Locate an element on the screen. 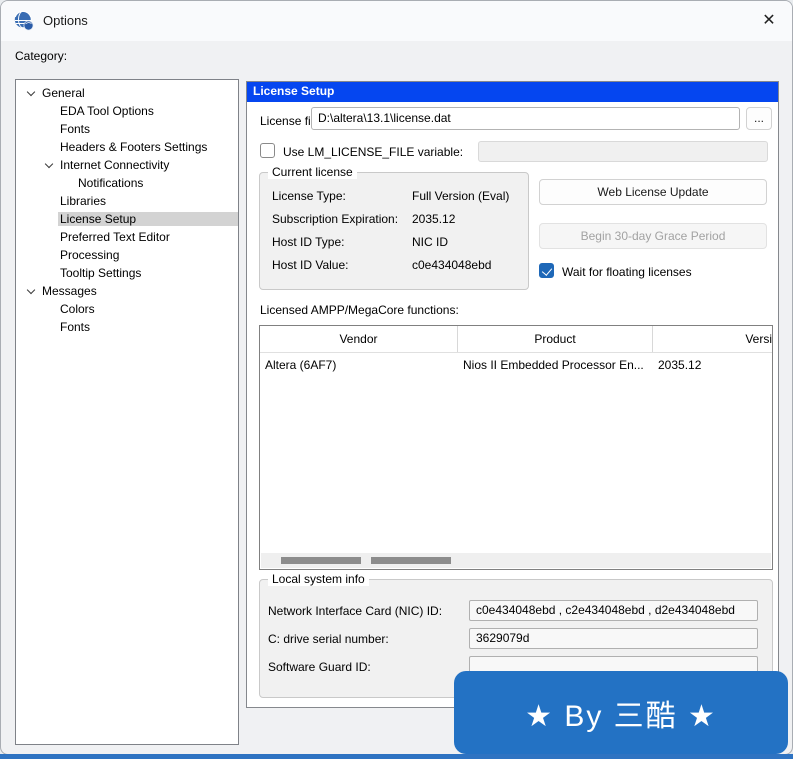 Image resolution: width=793 pixels, height=759 pixels. horizontal-scrollbar is located at coordinates (516, 560).